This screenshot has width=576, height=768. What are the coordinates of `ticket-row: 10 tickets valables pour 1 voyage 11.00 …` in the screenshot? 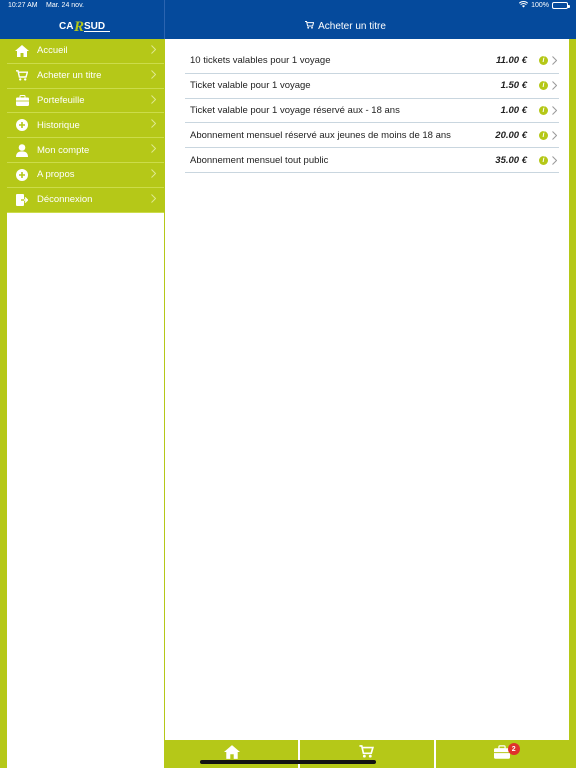 It's located at (372, 61).